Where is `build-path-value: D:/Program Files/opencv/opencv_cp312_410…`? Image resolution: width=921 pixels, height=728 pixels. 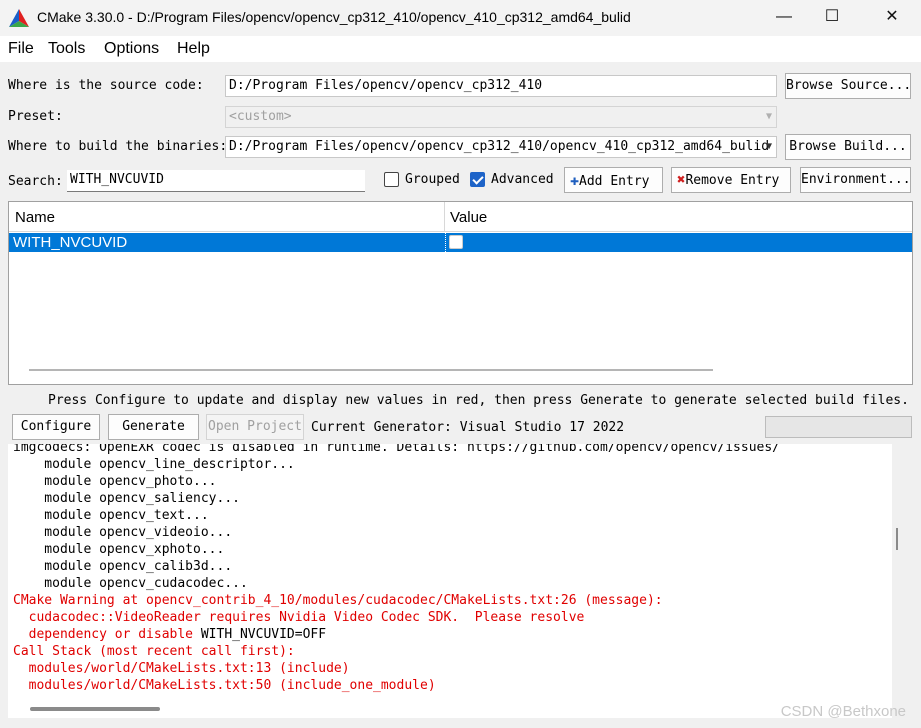 build-path-value: D:/Program Files/opencv/opencv_cp312_410… is located at coordinates (499, 146).